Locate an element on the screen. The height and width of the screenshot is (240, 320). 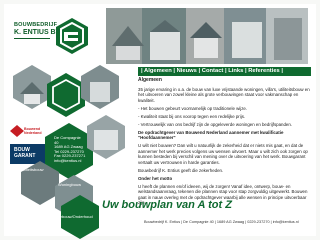
bouwend-nederland-icon is located at coordinates (17, 131).